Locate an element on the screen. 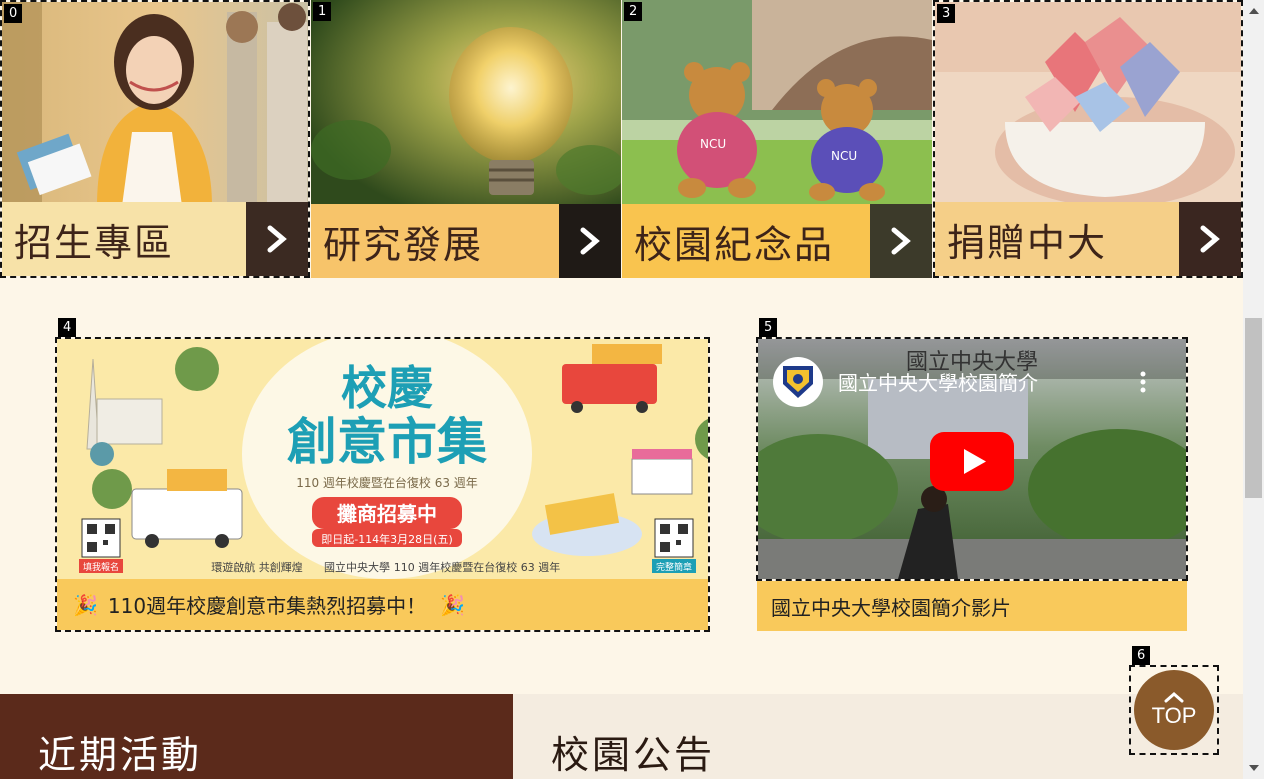  element-badge: 2 is located at coordinates (633, 11).